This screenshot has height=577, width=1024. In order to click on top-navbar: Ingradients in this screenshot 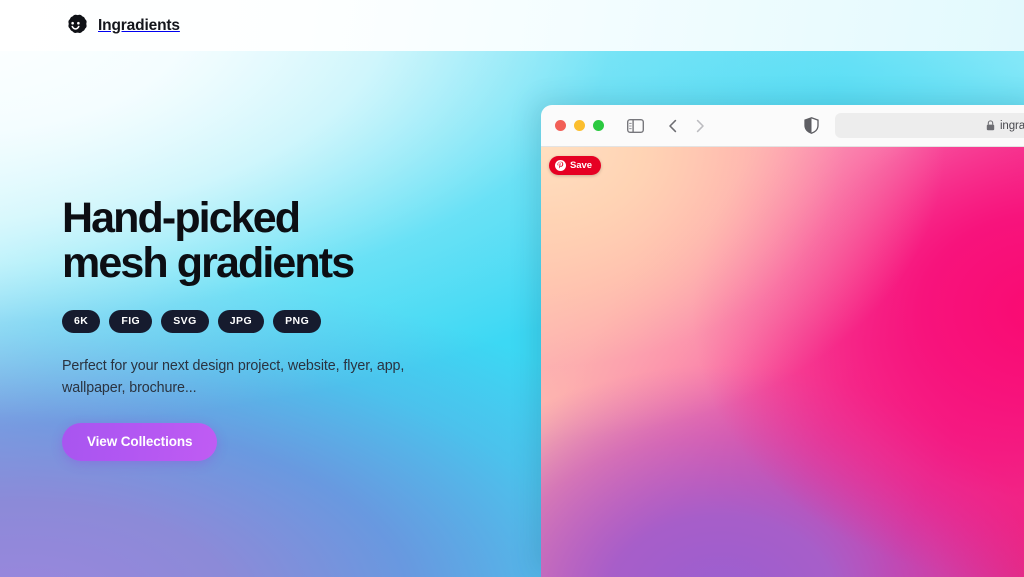, I will do `click(512, 25)`.